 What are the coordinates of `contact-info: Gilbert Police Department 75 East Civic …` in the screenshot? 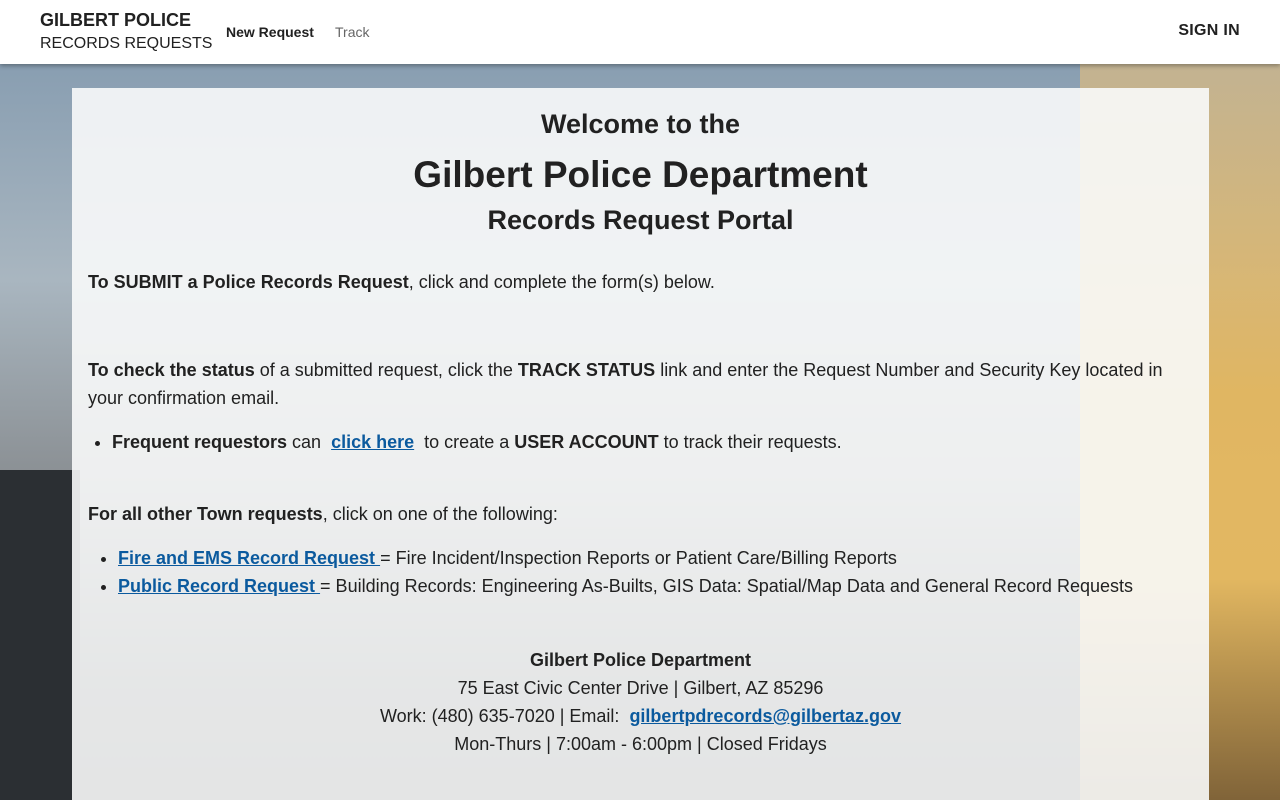 It's located at (640, 702).